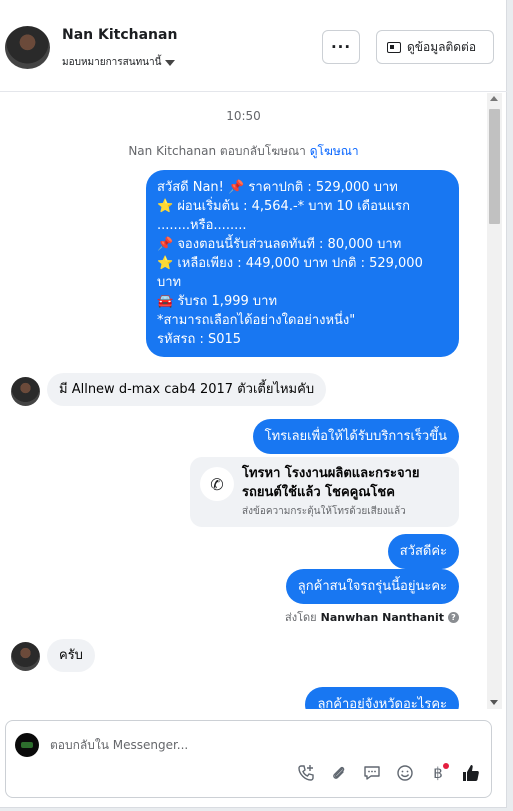 Image resolution: width=513 pixels, height=811 pixels. What do you see at coordinates (256, 320) in the screenshot?
I see `ad-message-line: *สามารถเลือกได้อย่างใดอย่างหนึ่ง"` at bounding box center [256, 320].